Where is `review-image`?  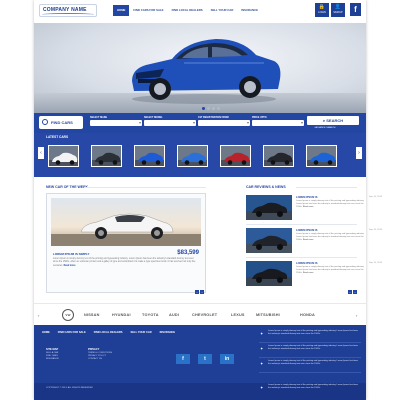 review-image is located at coordinates (269, 207).